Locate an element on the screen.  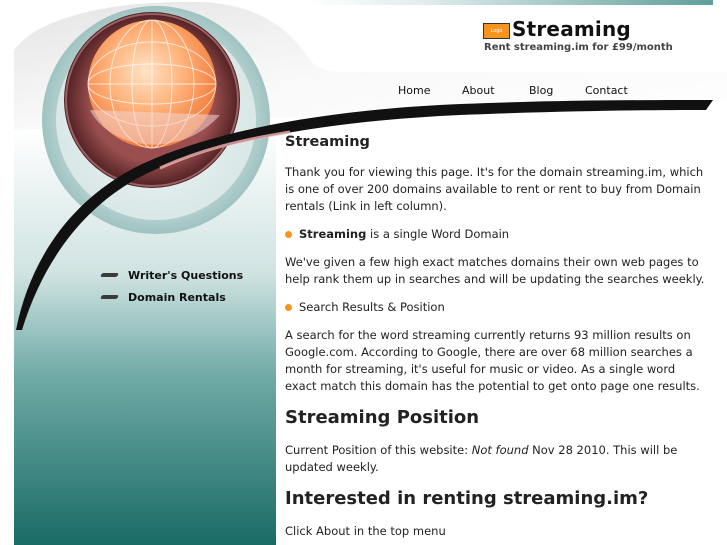
brand: Logo Streaming is located at coordinates (557, 29).